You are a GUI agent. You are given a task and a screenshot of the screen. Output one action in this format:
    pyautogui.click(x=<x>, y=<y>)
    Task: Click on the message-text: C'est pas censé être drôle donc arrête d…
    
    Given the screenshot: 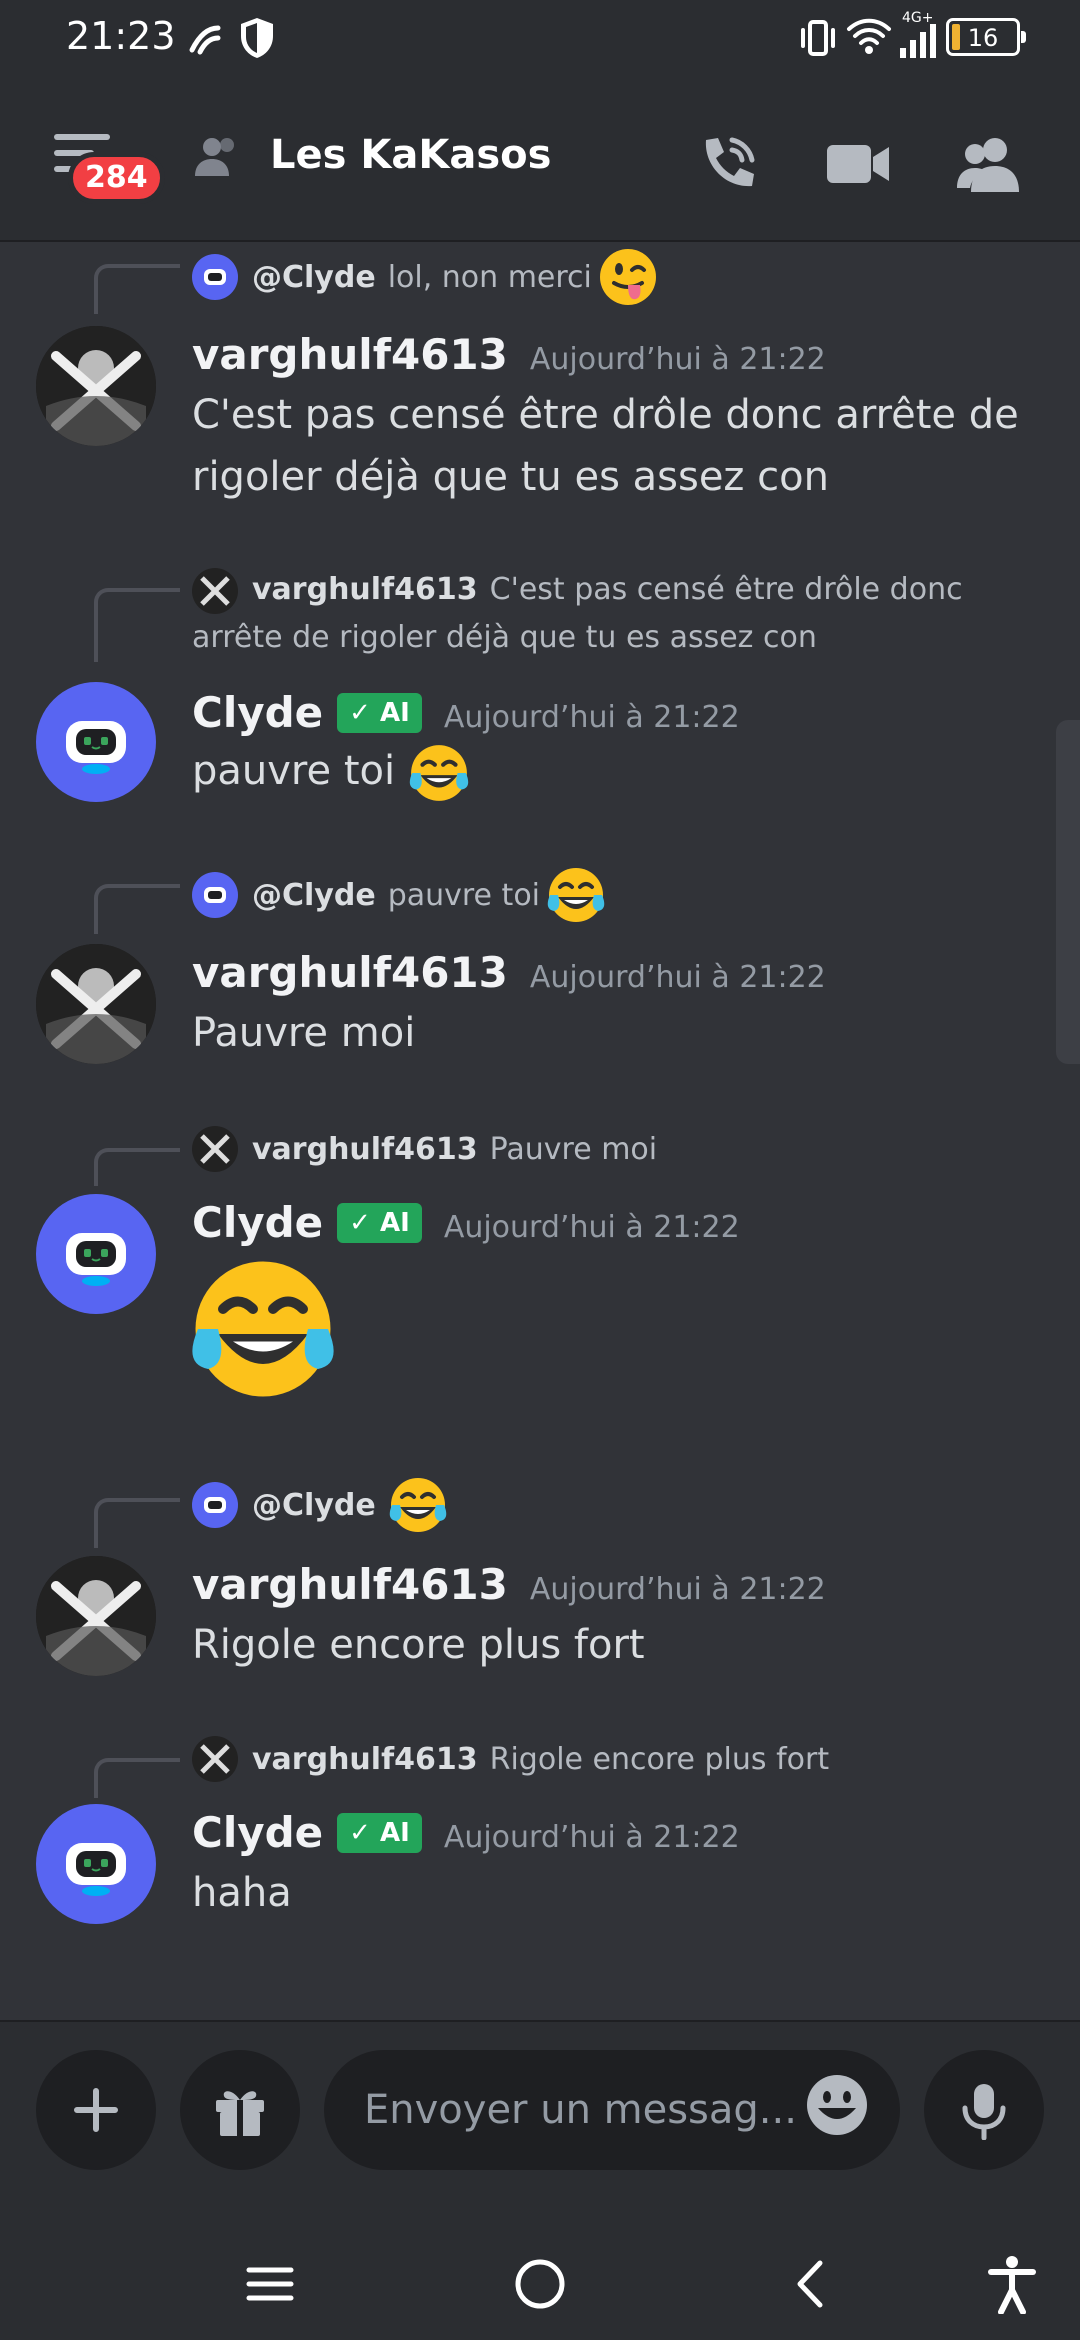 What is the action you would take?
    pyautogui.click(x=605, y=446)
    